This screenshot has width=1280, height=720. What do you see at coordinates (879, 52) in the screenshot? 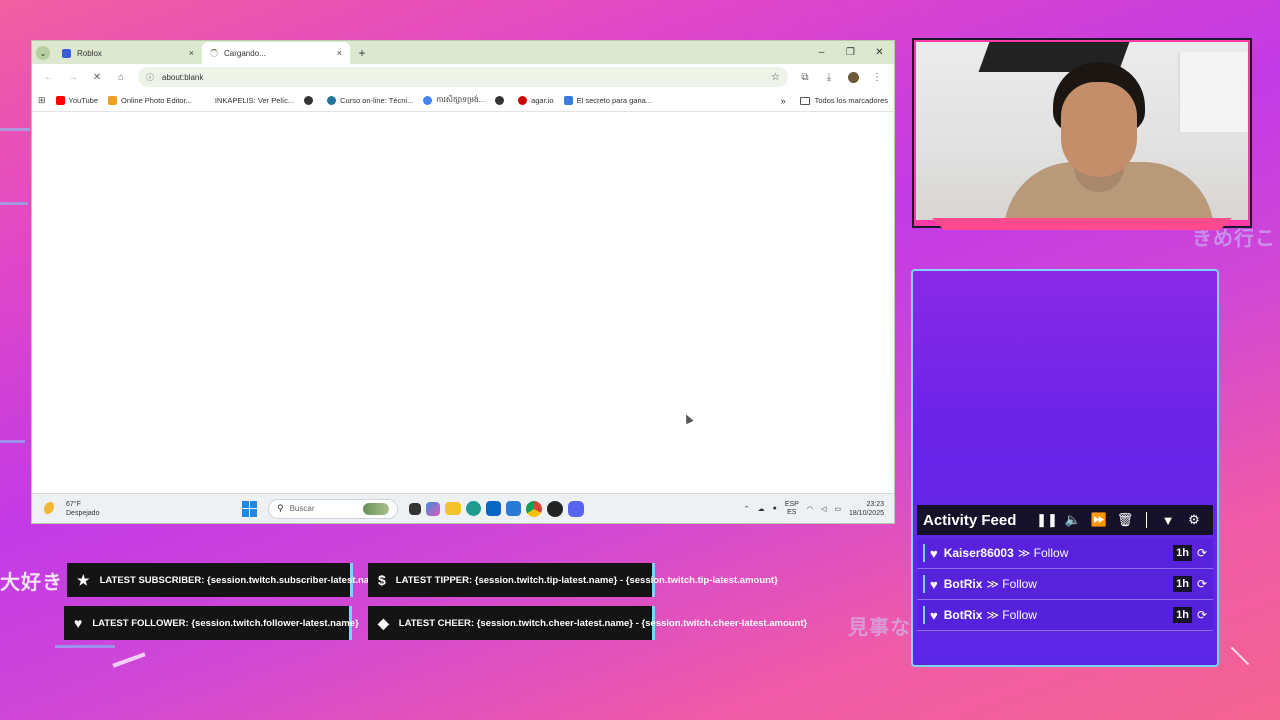
I see `close-window-button: ✕` at bounding box center [879, 52].